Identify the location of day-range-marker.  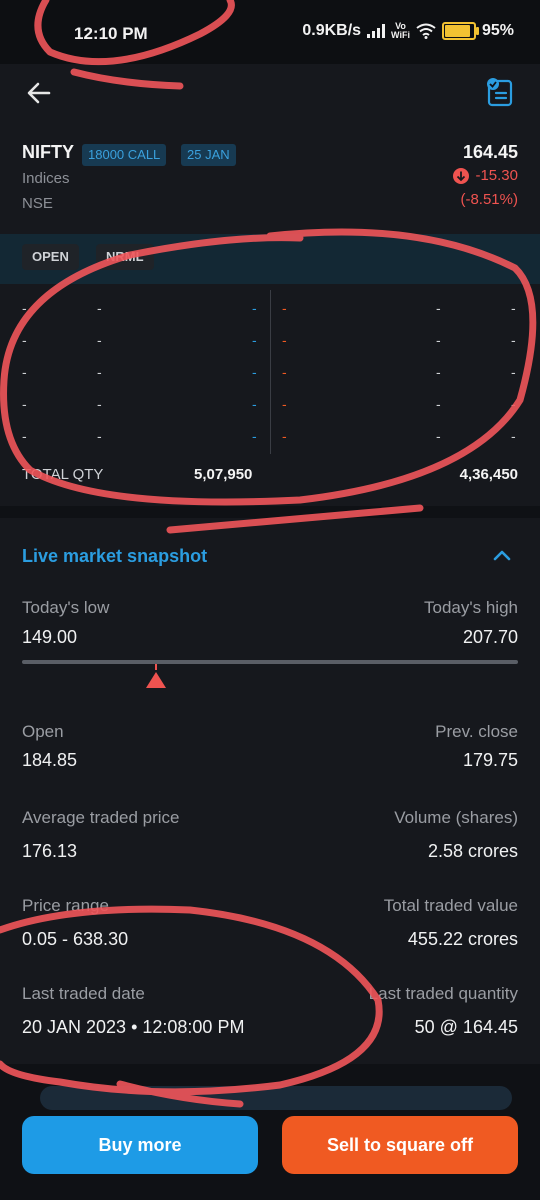
(155, 680).